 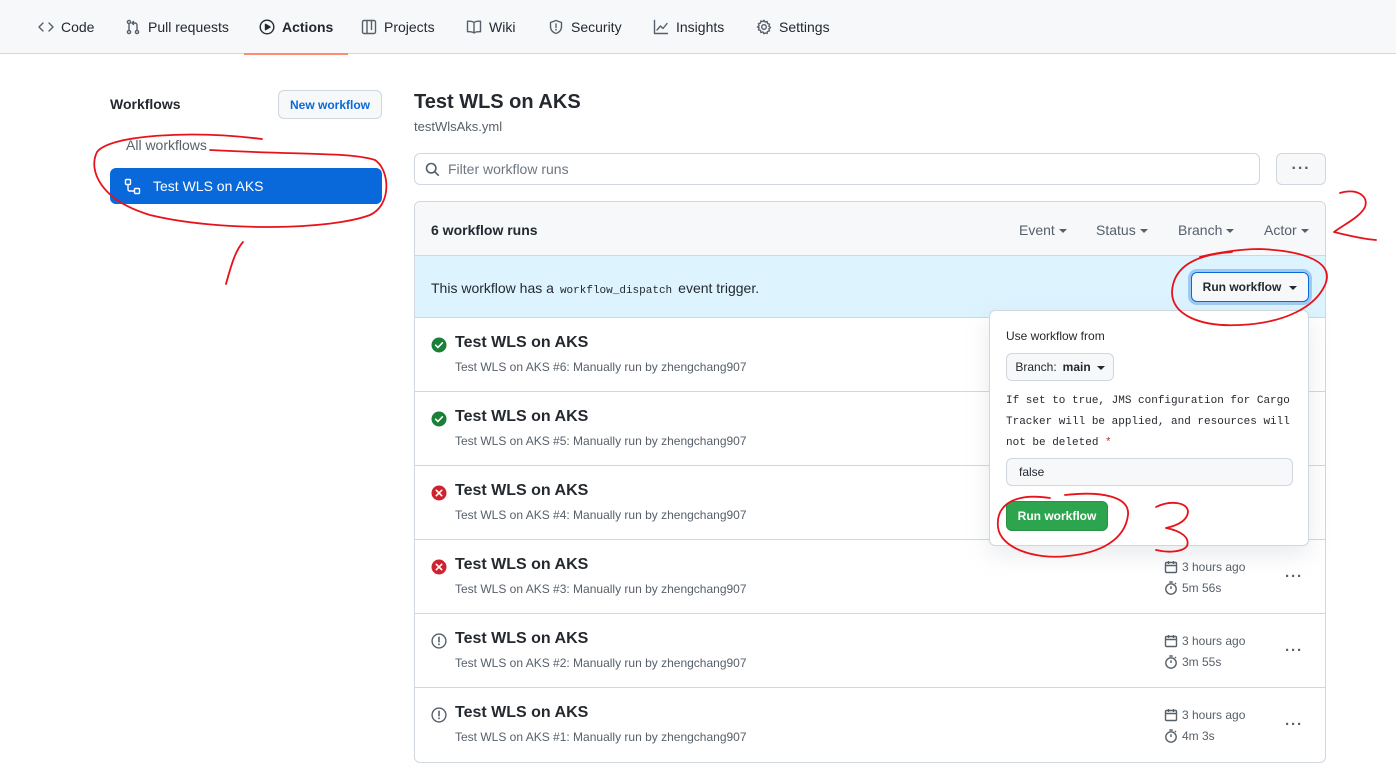 I want to click on run-duration-text: 5m 56s, so click(x=1202, y=588).